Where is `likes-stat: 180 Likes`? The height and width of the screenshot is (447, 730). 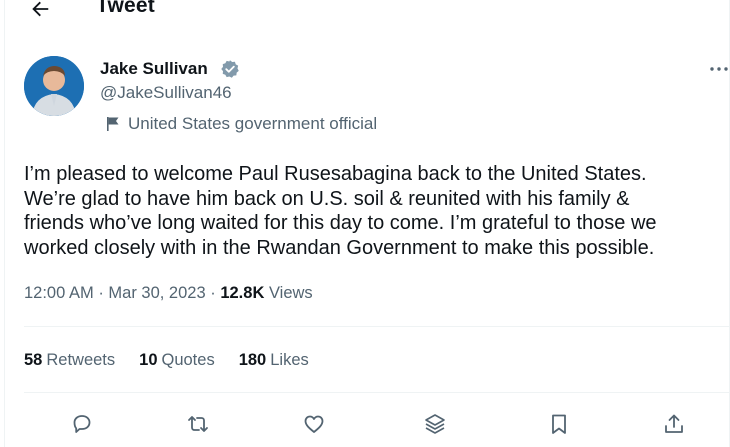 likes-stat: 180 Likes is located at coordinates (274, 360).